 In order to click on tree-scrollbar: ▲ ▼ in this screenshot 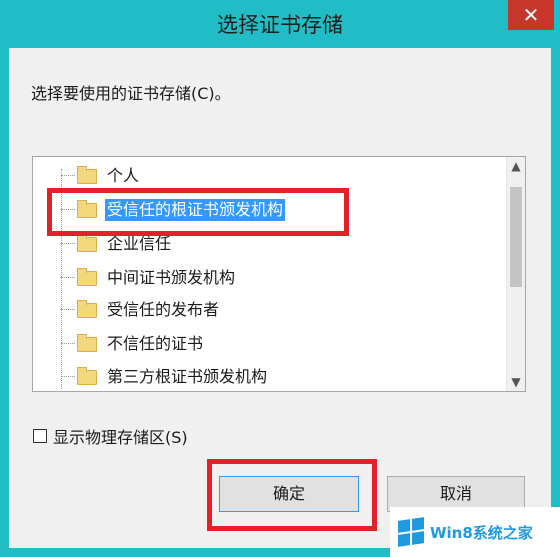, I will do `click(515, 274)`.